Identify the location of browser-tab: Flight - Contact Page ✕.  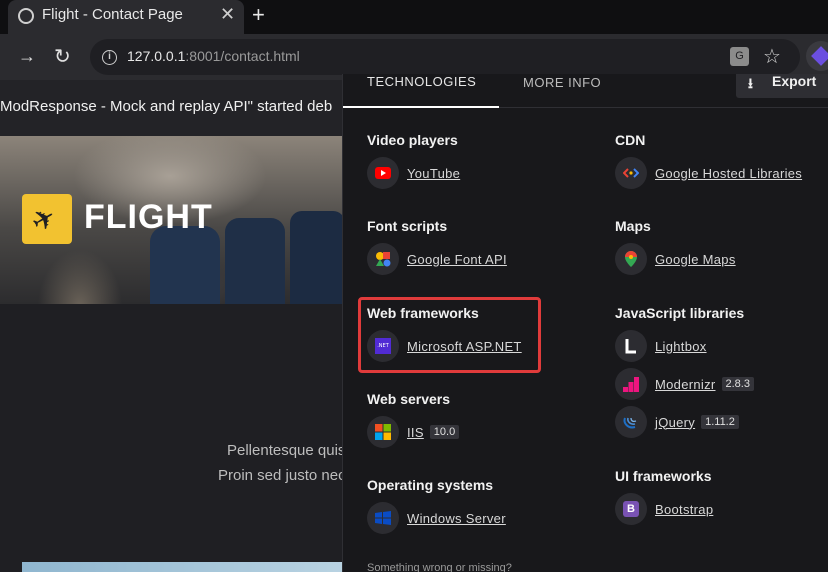
(126, 17).